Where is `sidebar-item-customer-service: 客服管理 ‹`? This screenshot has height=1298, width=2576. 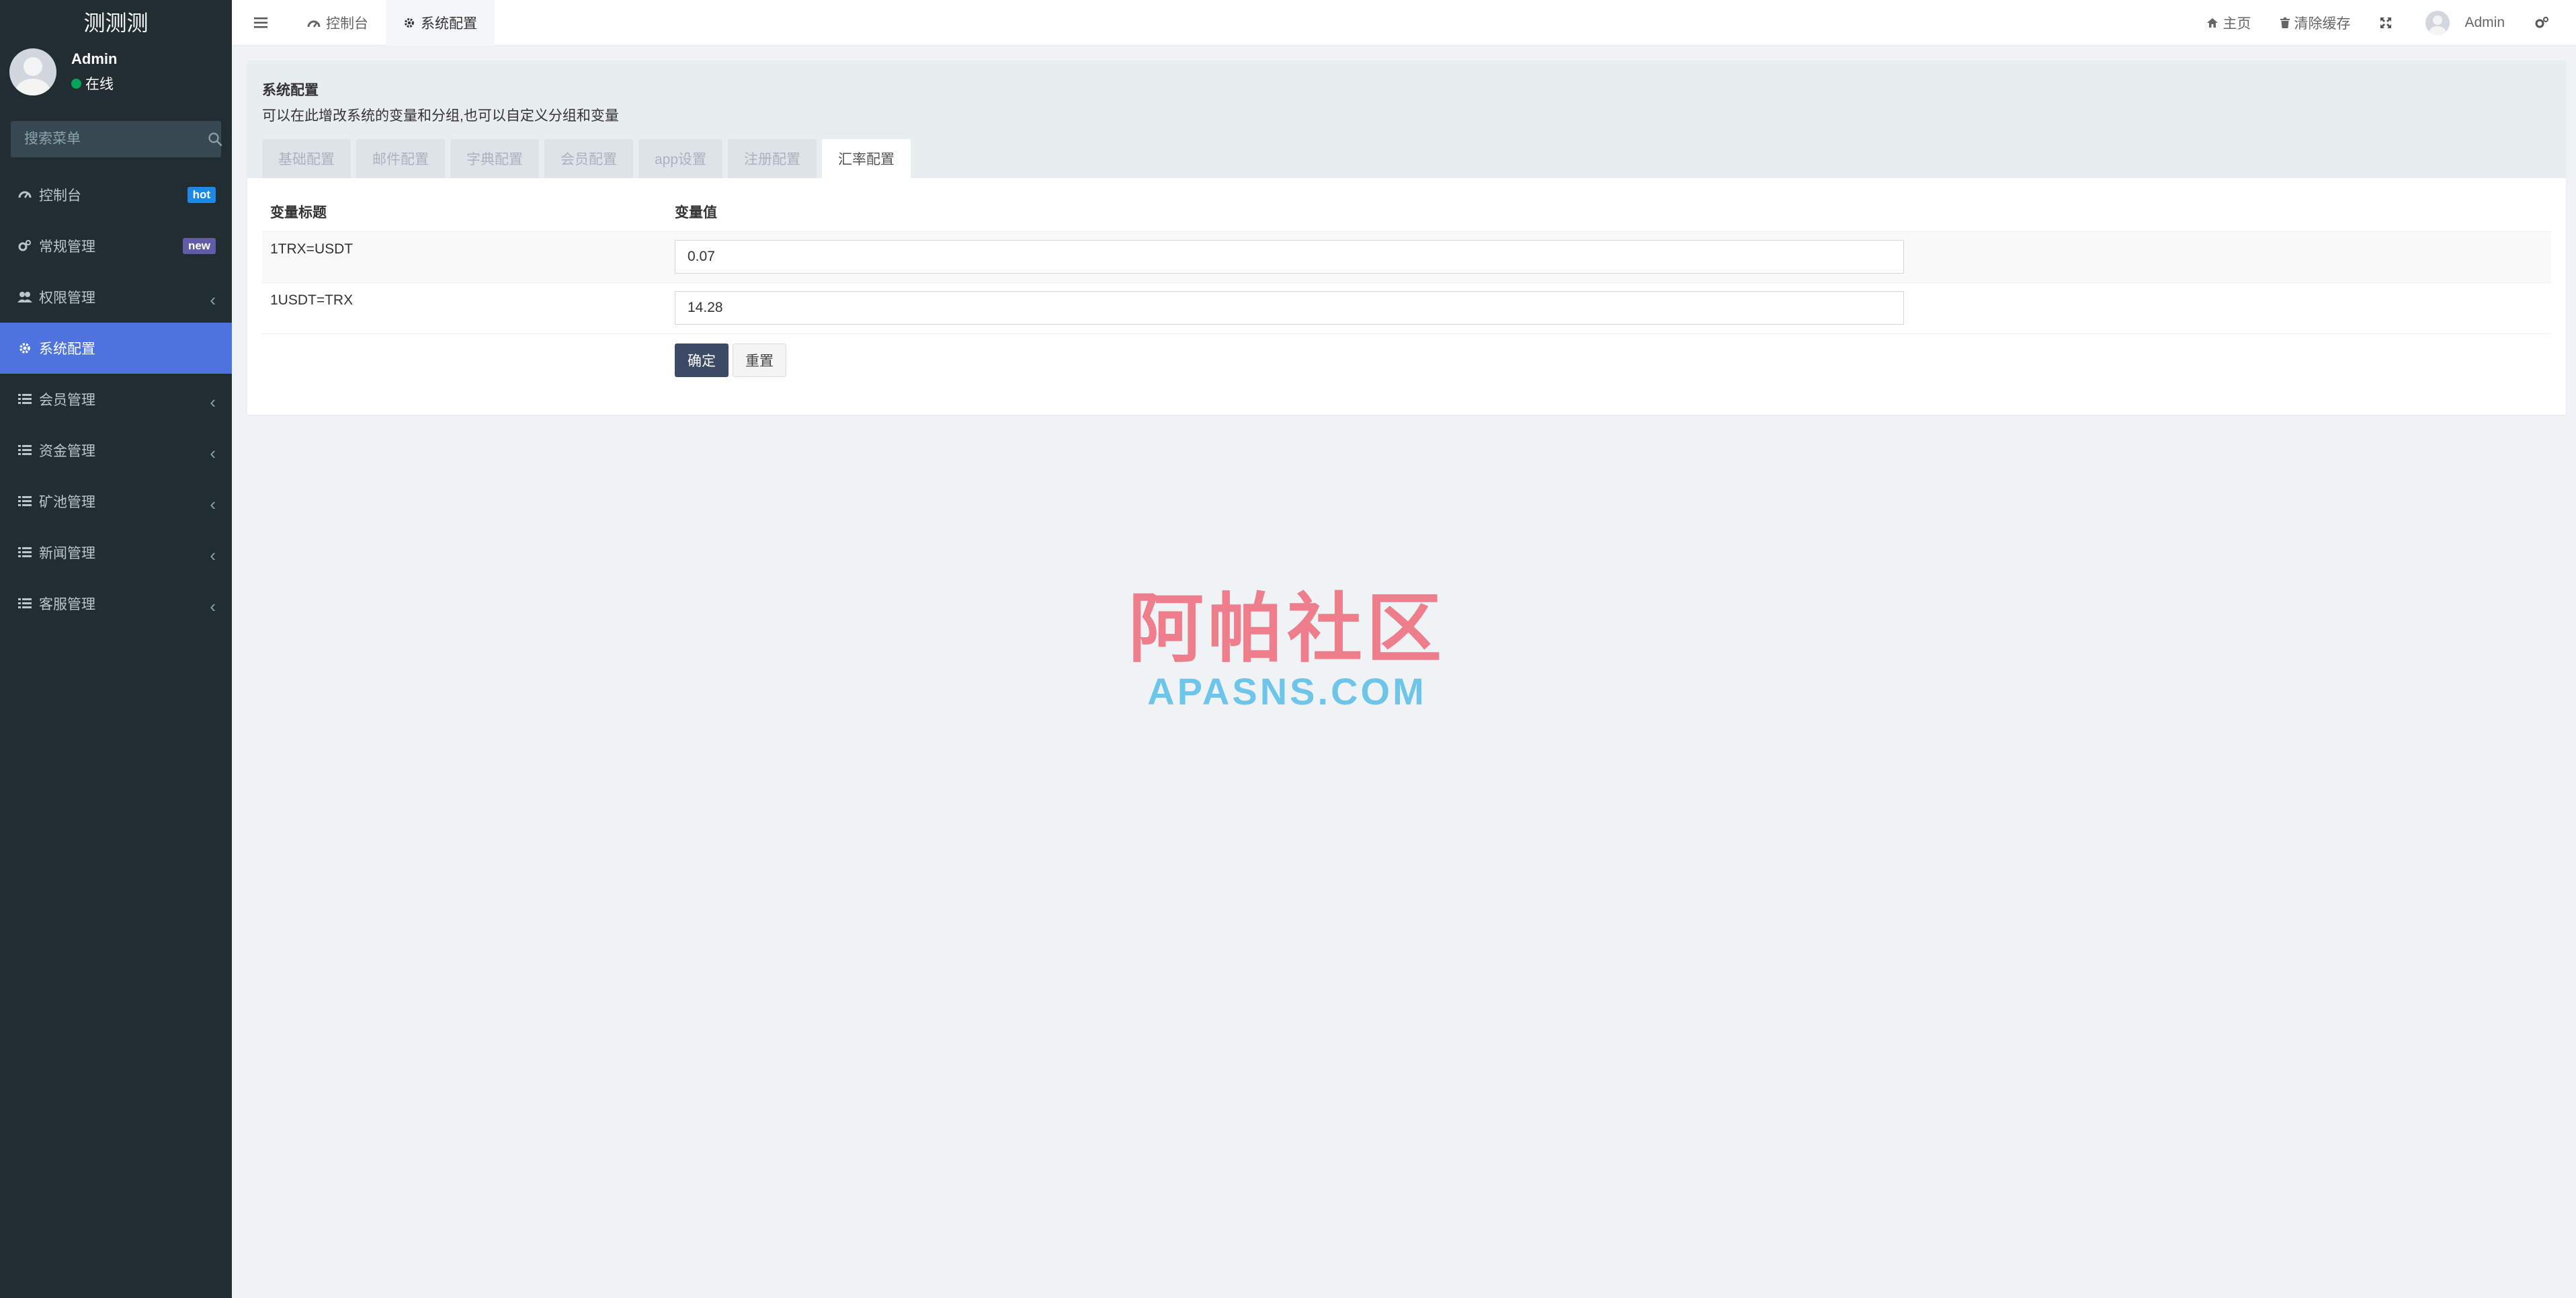
sidebar-item-customer-service: 客服管理 ‹ is located at coordinates (116, 603).